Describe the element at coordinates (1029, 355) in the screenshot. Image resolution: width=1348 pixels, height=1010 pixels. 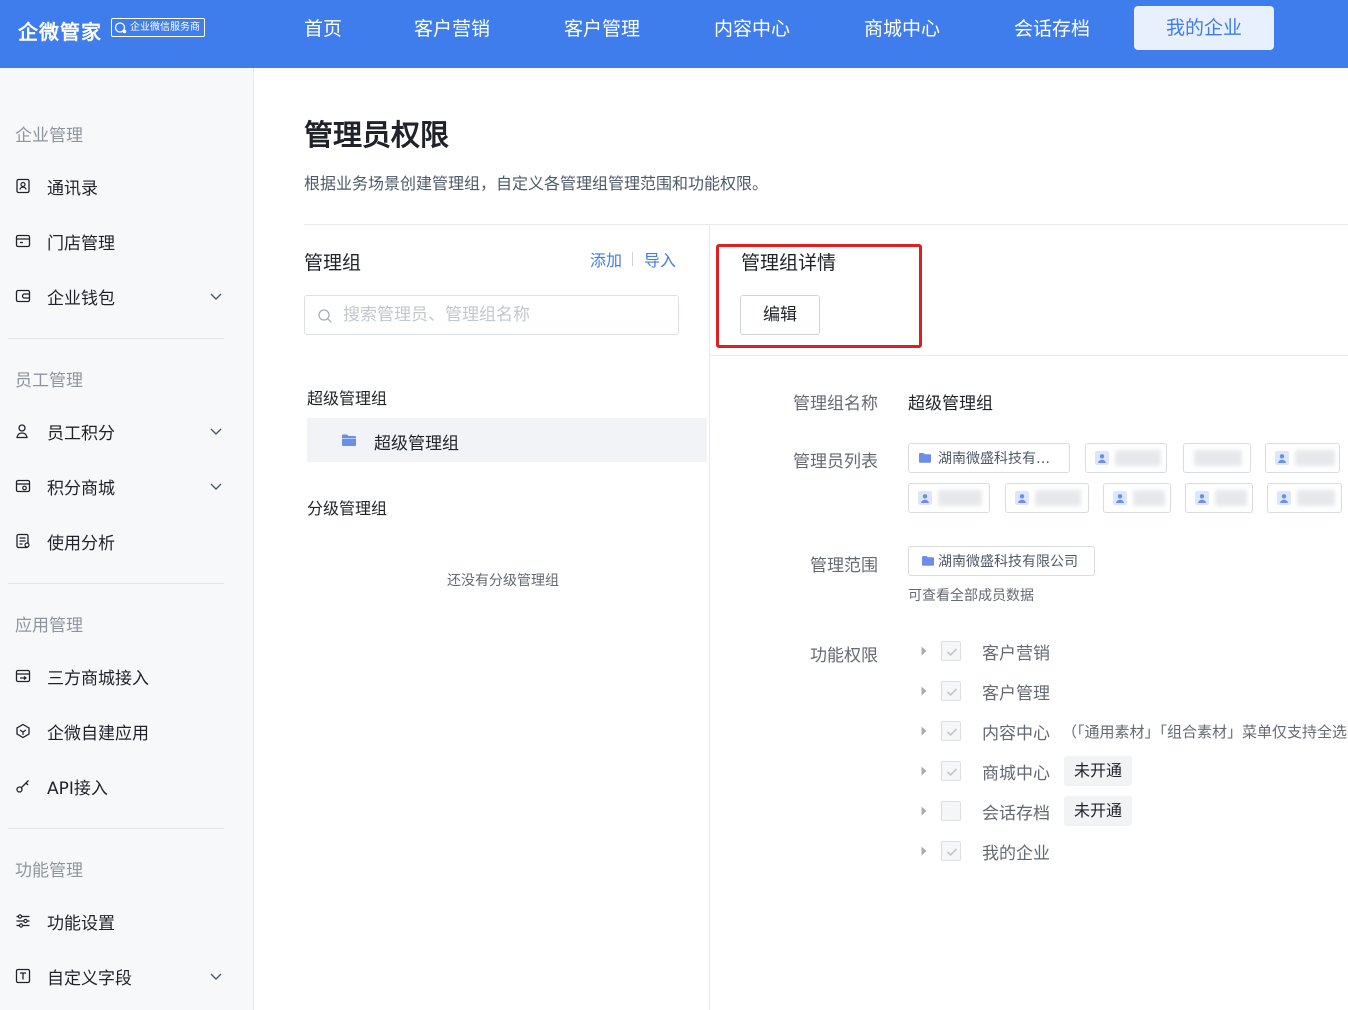
I see `detail-divider` at that location.